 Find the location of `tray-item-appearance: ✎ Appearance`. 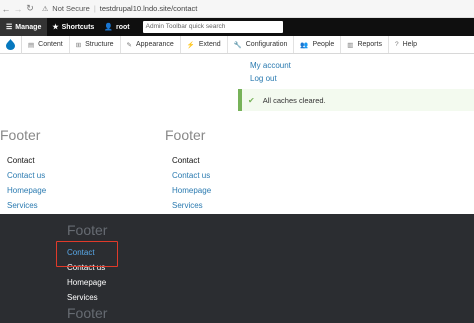

tray-item-appearance: ✎ Appearance is located at coordinates (151, 44).